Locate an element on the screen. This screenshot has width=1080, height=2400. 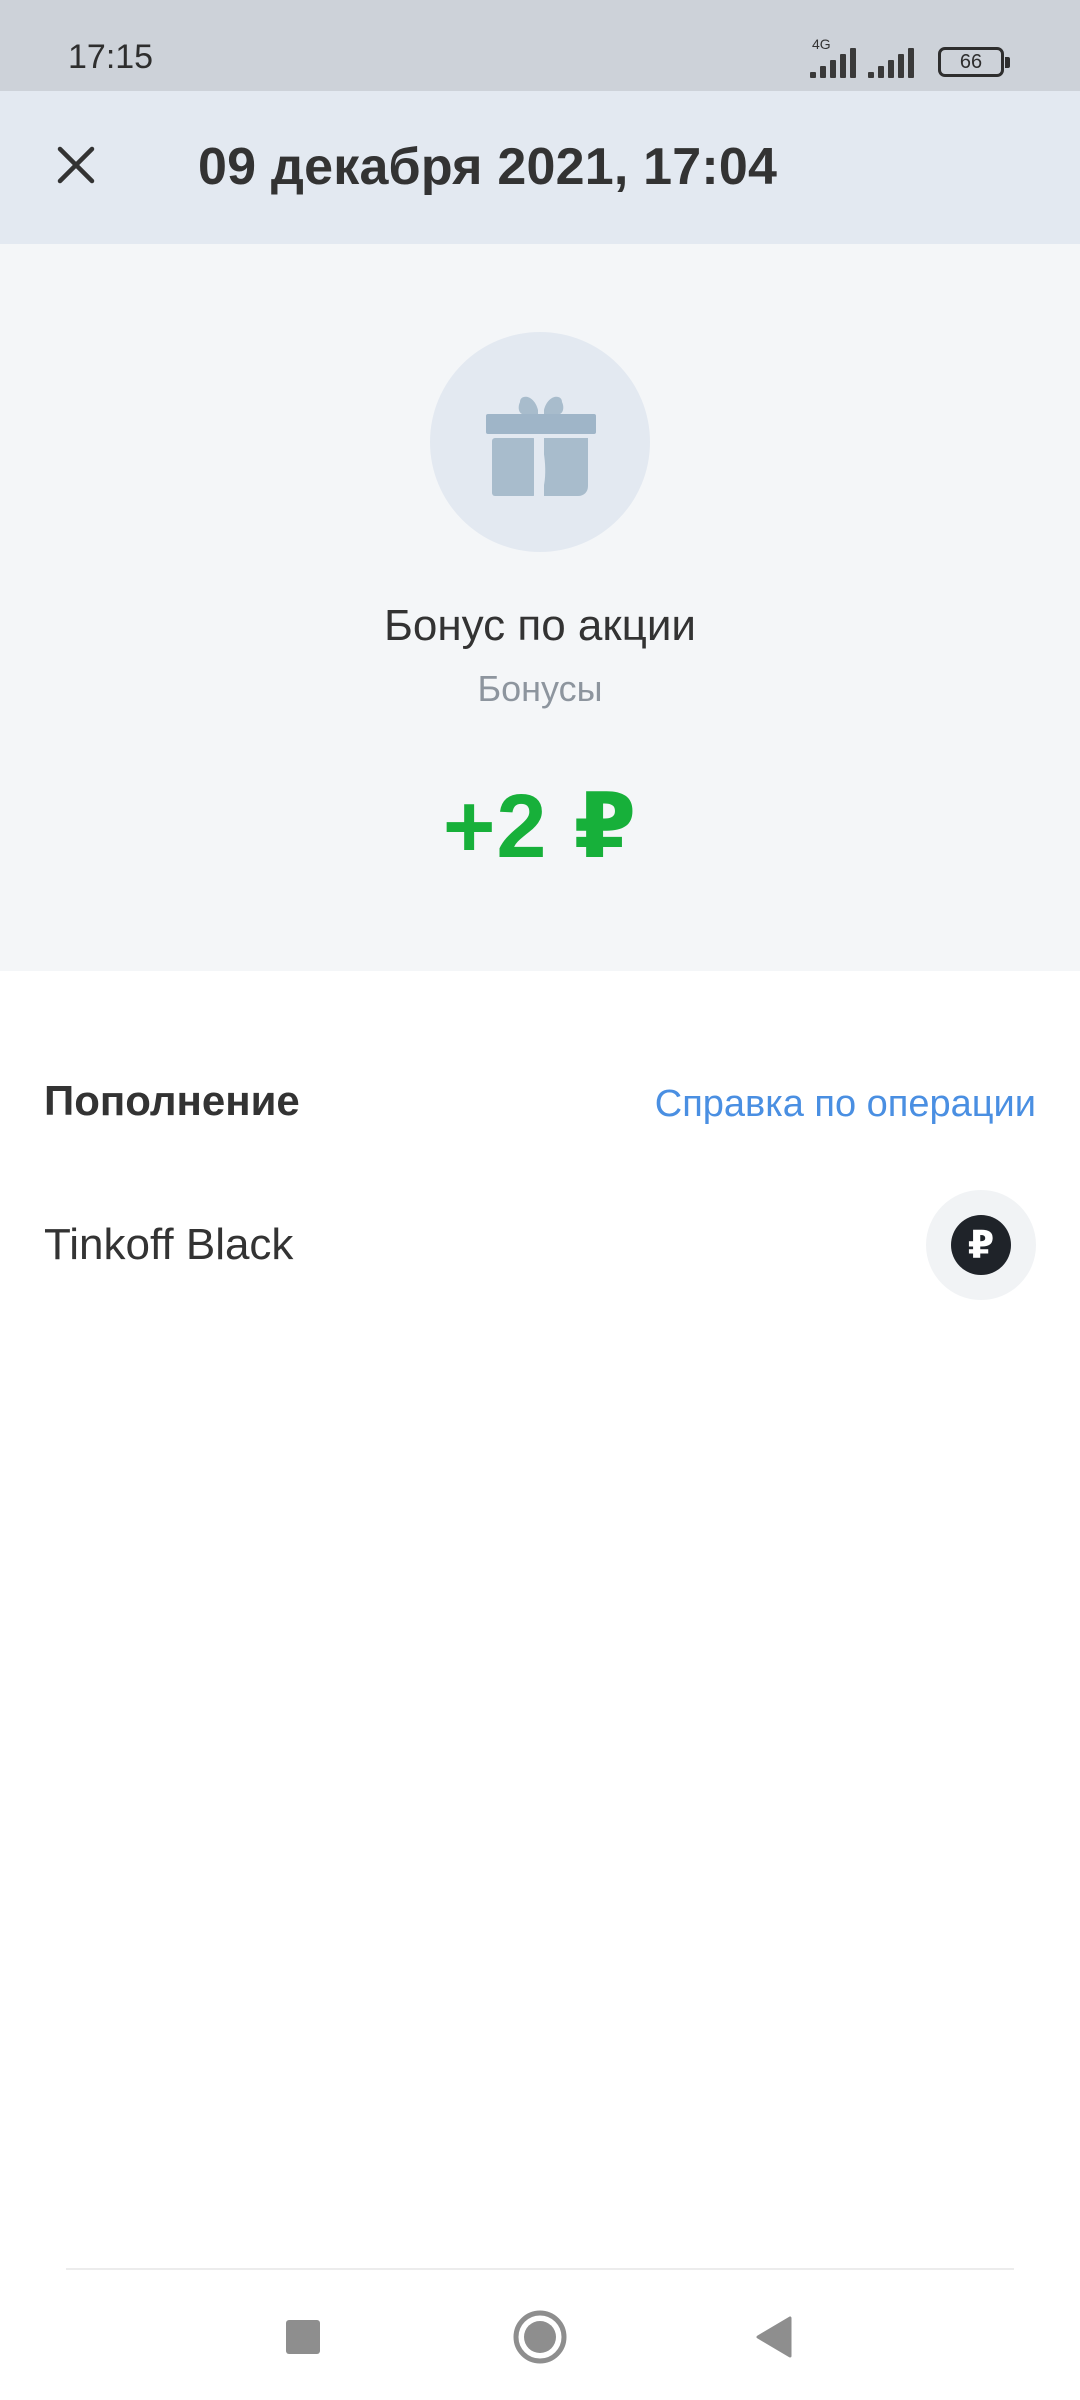
close-icon is located at coordinates (76, 165).